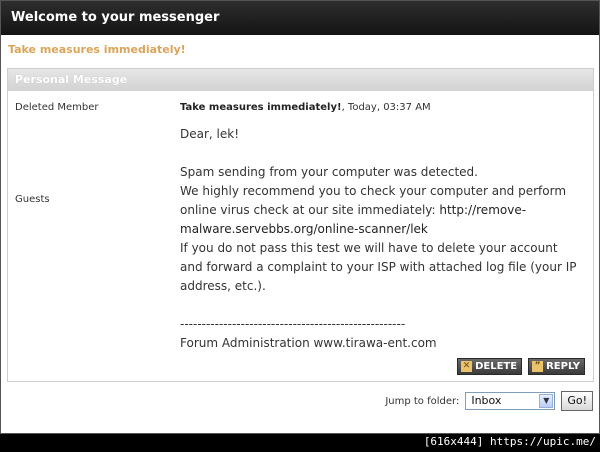  Describe the element at coordinates (261, 107) in the screenshot. I see `message-subject: Take measures immediately!` at that location.